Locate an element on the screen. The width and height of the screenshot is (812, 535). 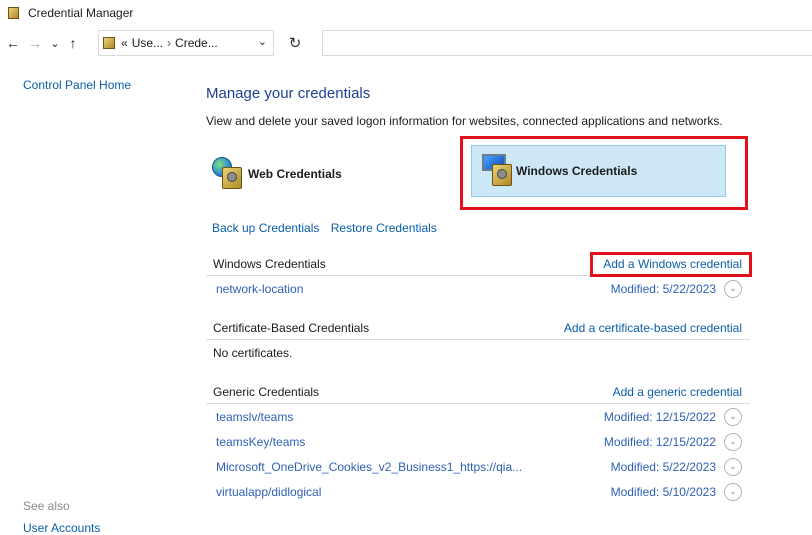
no-certificates-text: No certificates. is located at coordinates (253, 352).